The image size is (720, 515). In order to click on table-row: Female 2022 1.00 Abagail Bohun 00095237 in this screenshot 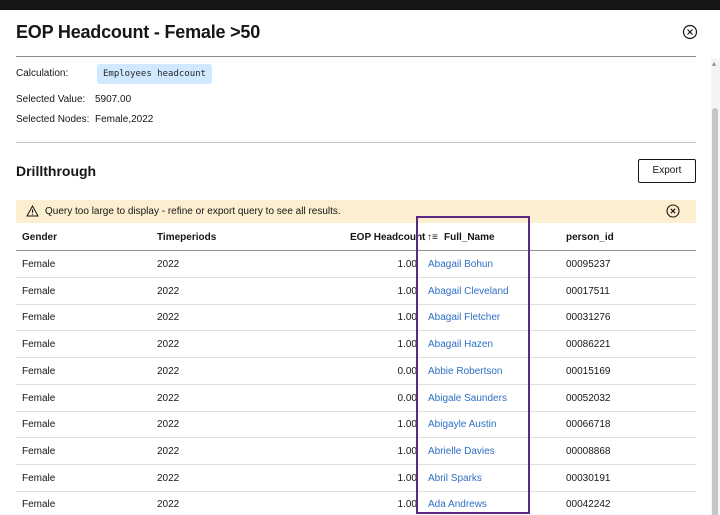, I will do `click(356, 264)`.